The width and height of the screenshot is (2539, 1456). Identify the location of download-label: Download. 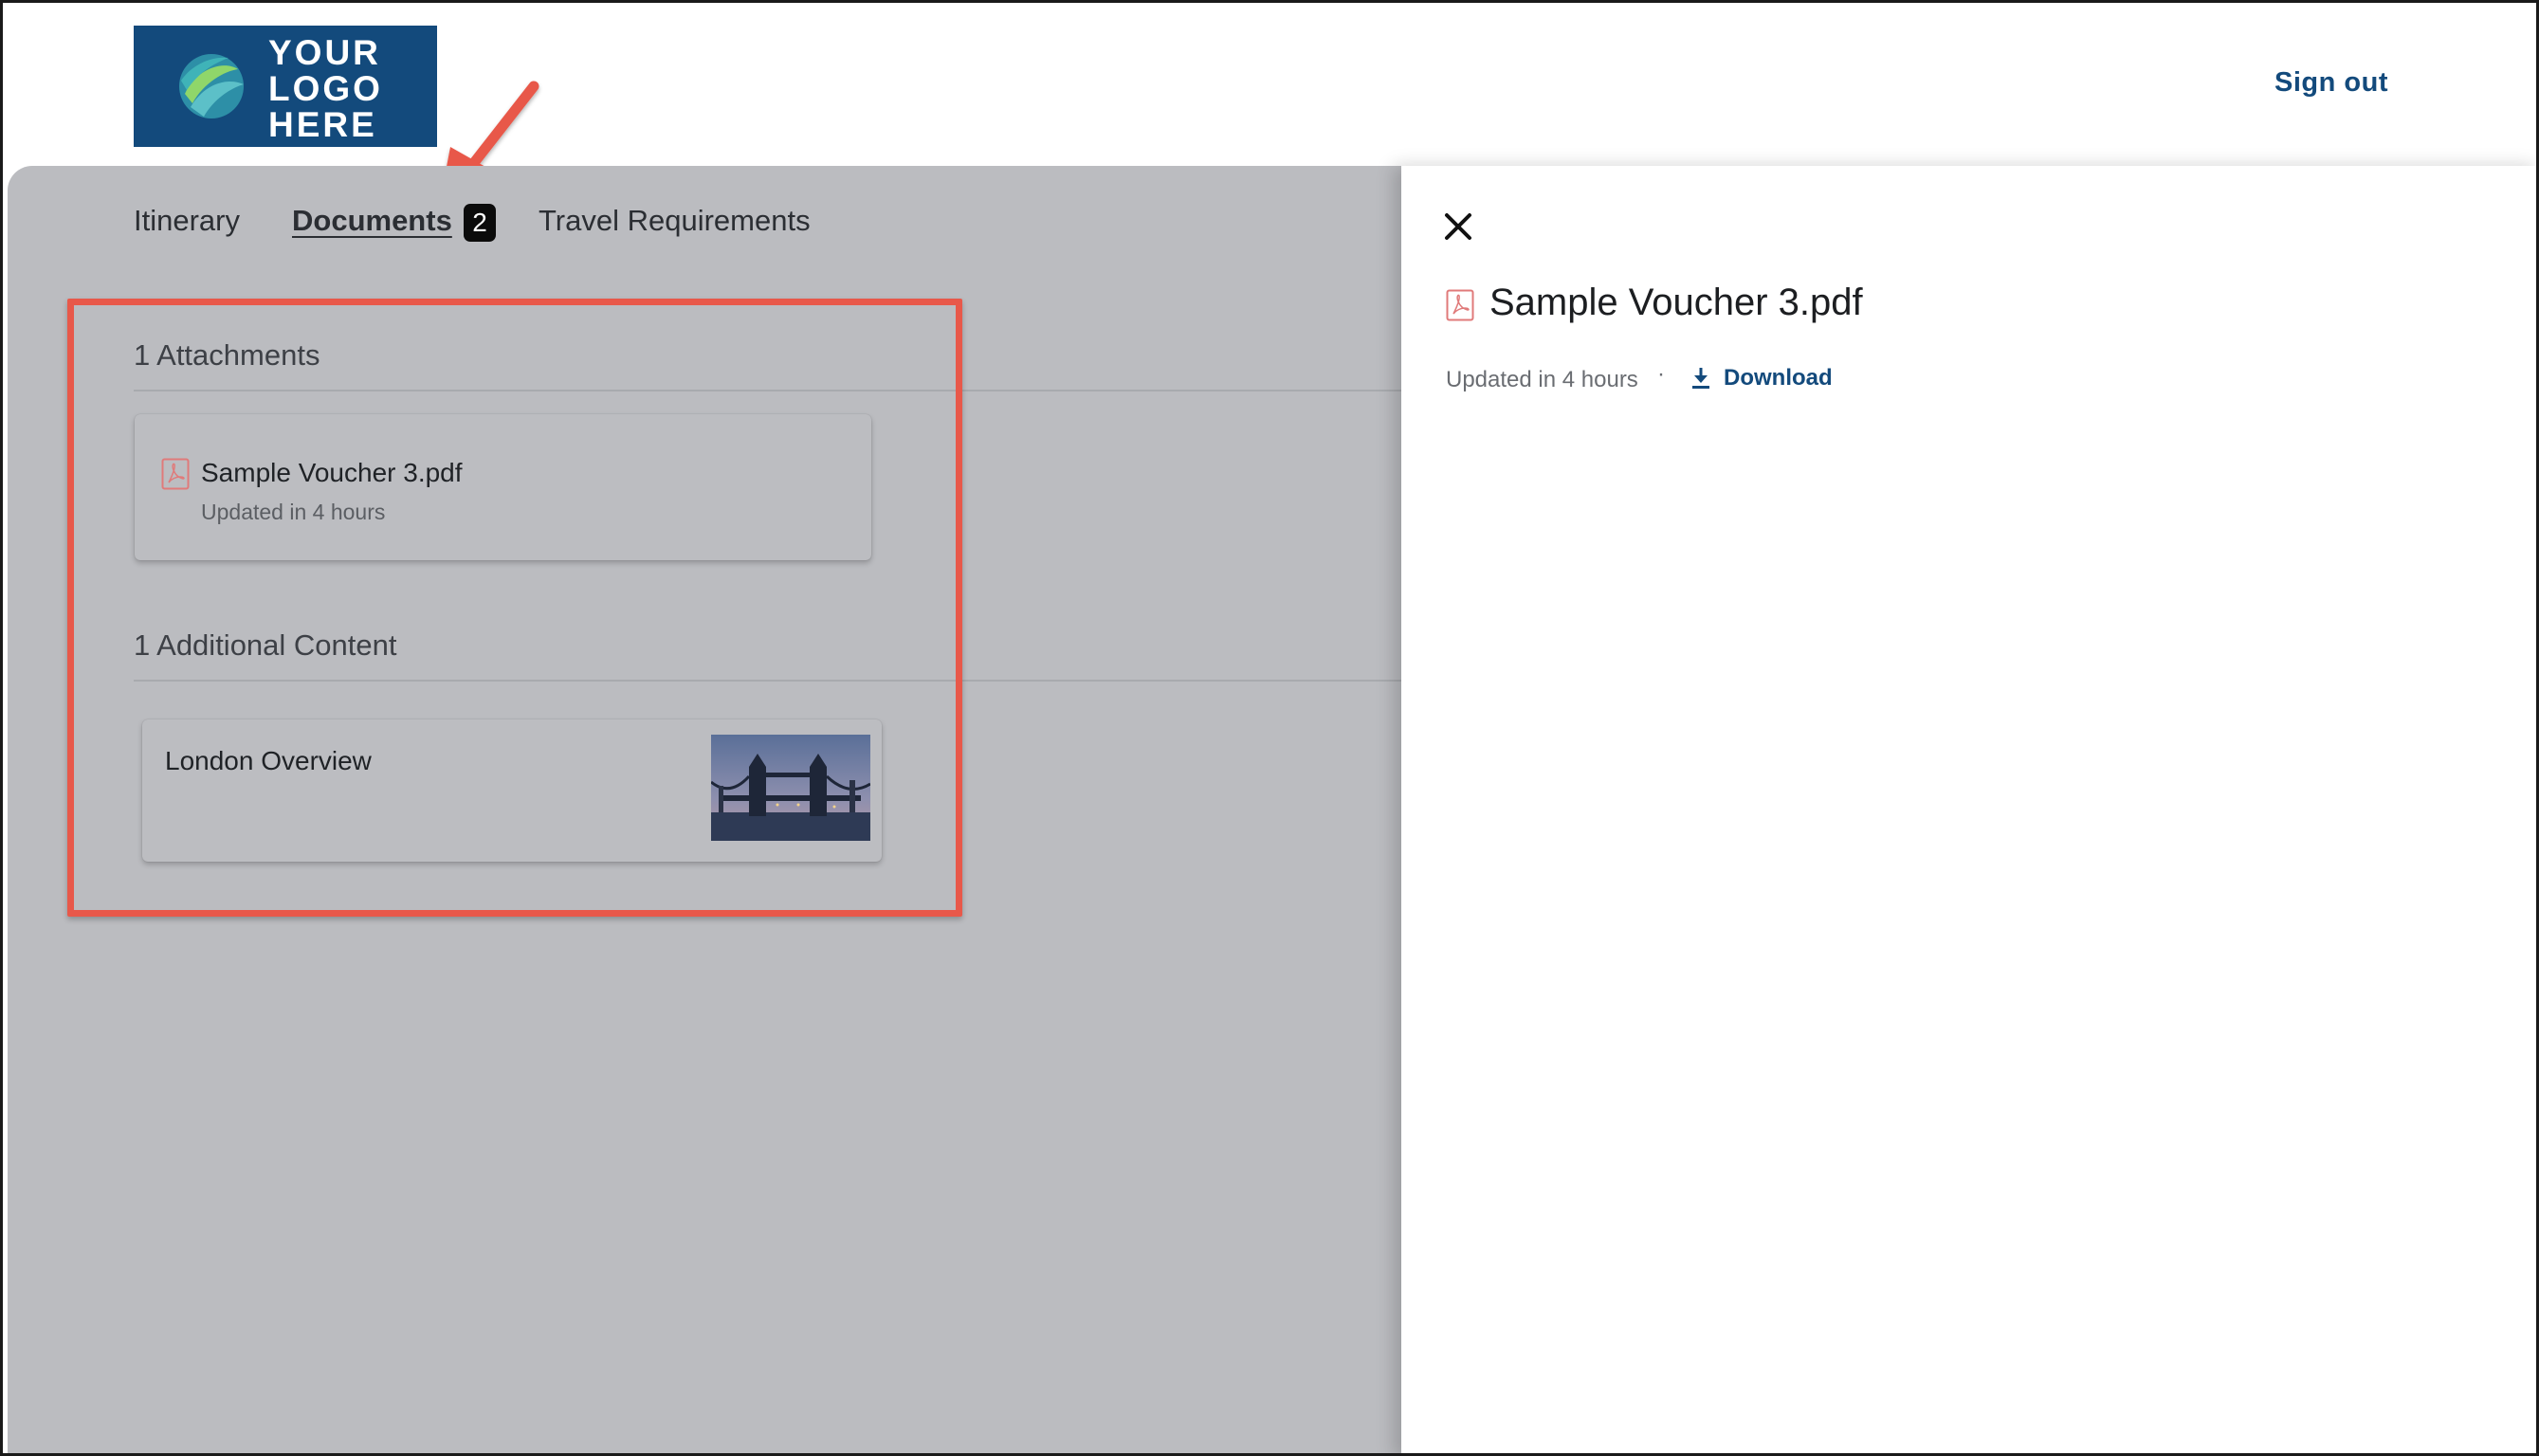
(1778, 378).